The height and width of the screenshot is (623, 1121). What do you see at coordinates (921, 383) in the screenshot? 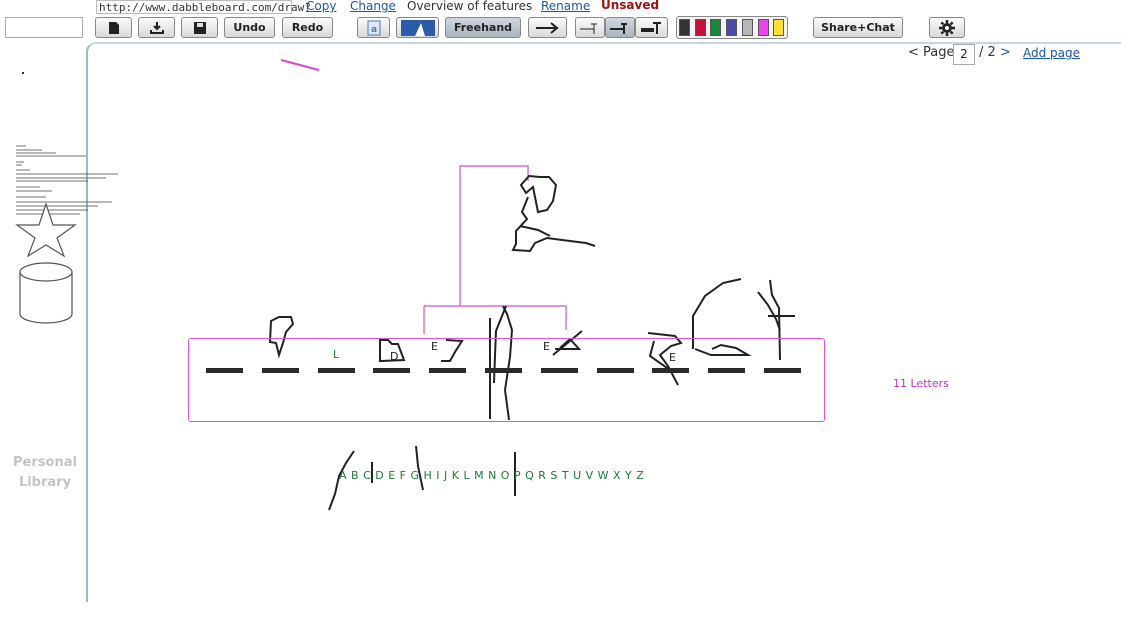
I see `letter-count-label: 11 Letters` at bounding box center [921, 383].